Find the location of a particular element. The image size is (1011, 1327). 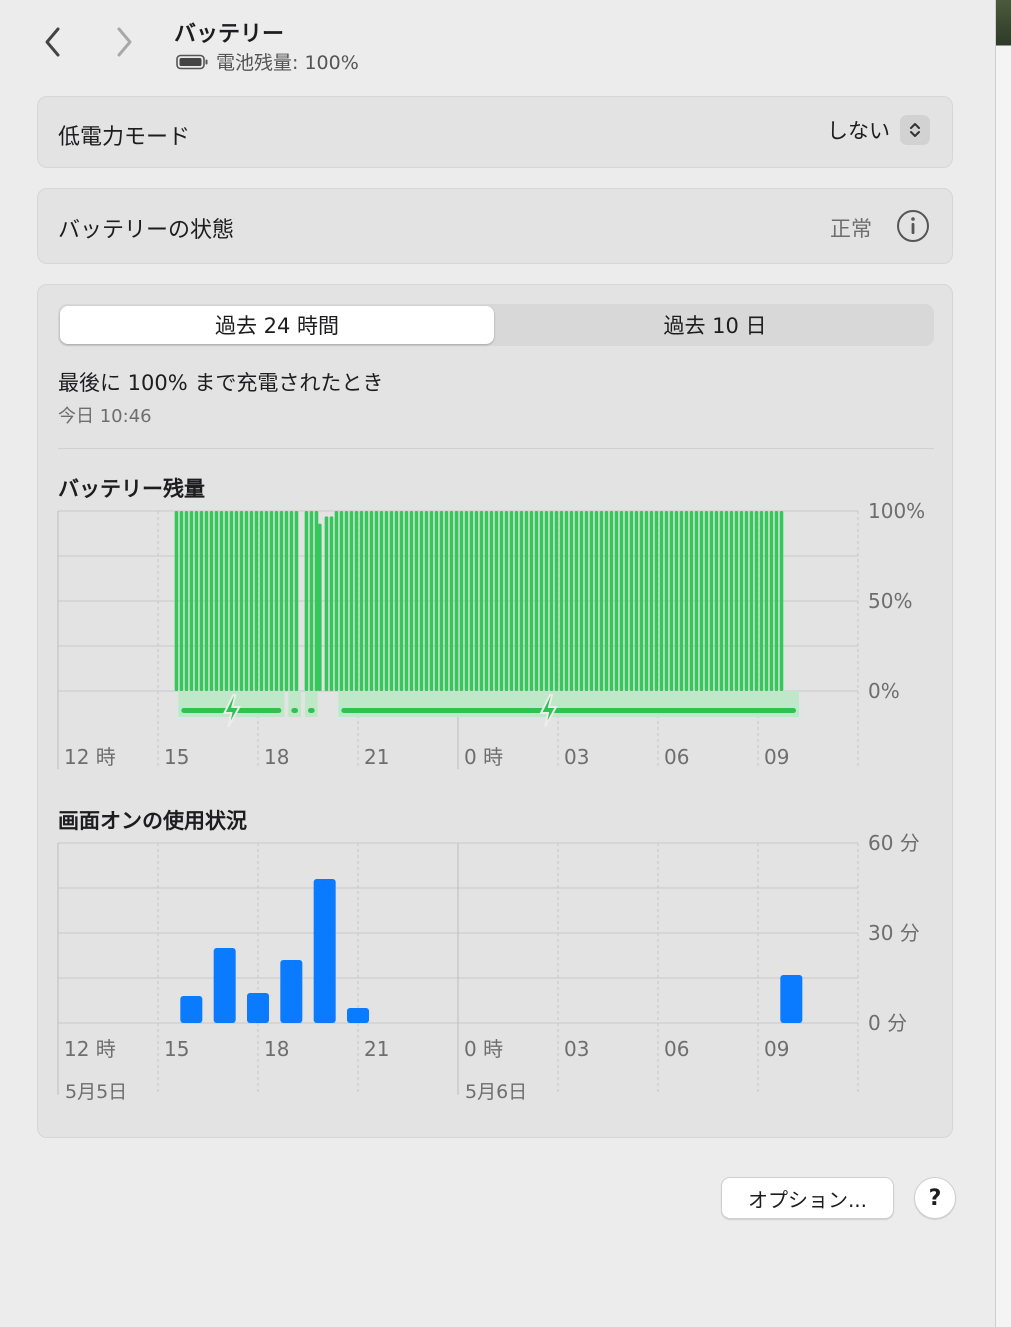

y-tick-label: 50% is located at coordinates (890, 601).